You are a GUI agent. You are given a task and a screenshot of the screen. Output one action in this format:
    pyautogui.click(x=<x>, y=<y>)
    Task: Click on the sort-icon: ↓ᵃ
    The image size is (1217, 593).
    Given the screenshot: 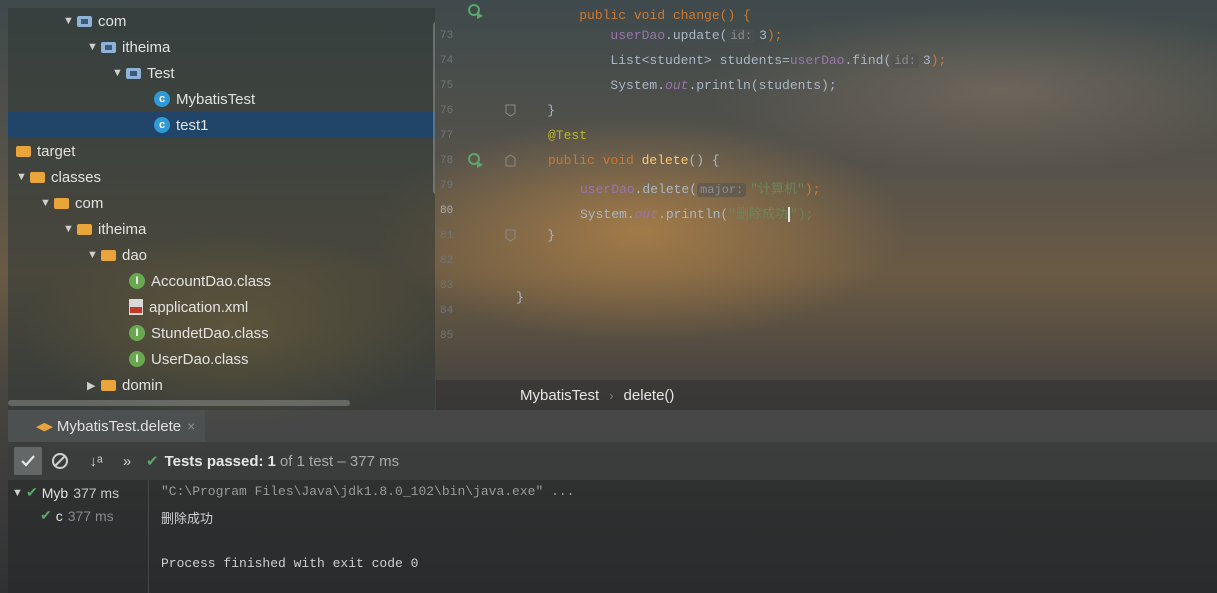 What is the action you would take?
    pyautogui.click(x=96, y=461)
    